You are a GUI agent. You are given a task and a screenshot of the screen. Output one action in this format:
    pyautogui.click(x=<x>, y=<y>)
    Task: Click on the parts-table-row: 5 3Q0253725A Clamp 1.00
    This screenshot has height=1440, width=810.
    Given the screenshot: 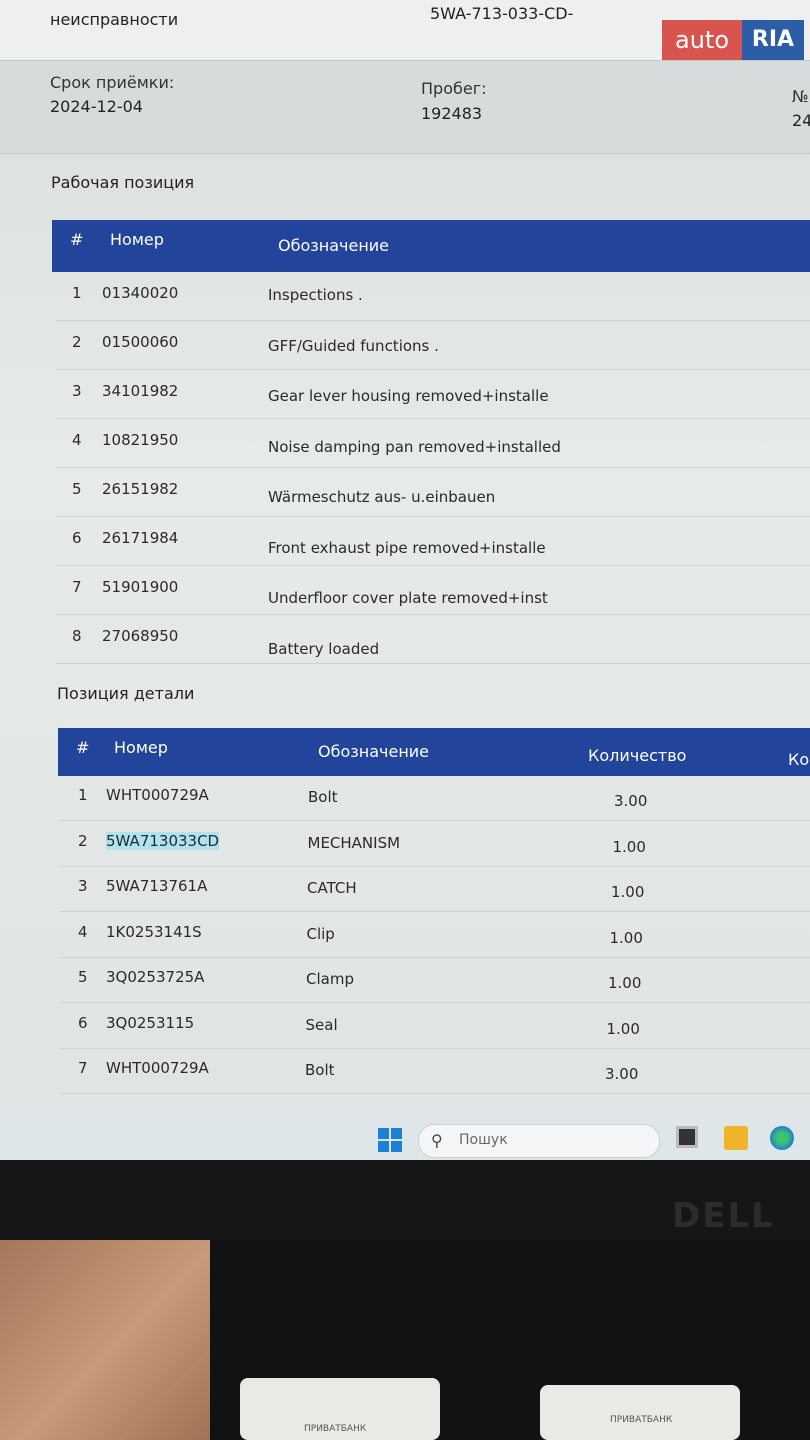 What is the action you would take?
    pyautogui.click(x=435, y=980)
    